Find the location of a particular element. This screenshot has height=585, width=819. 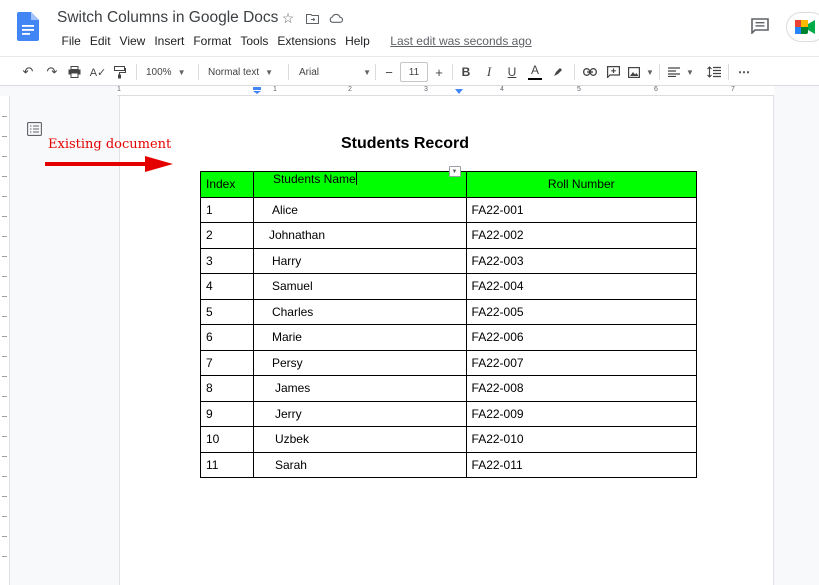

name-cell: Persy is located at coordinates (359, 362).